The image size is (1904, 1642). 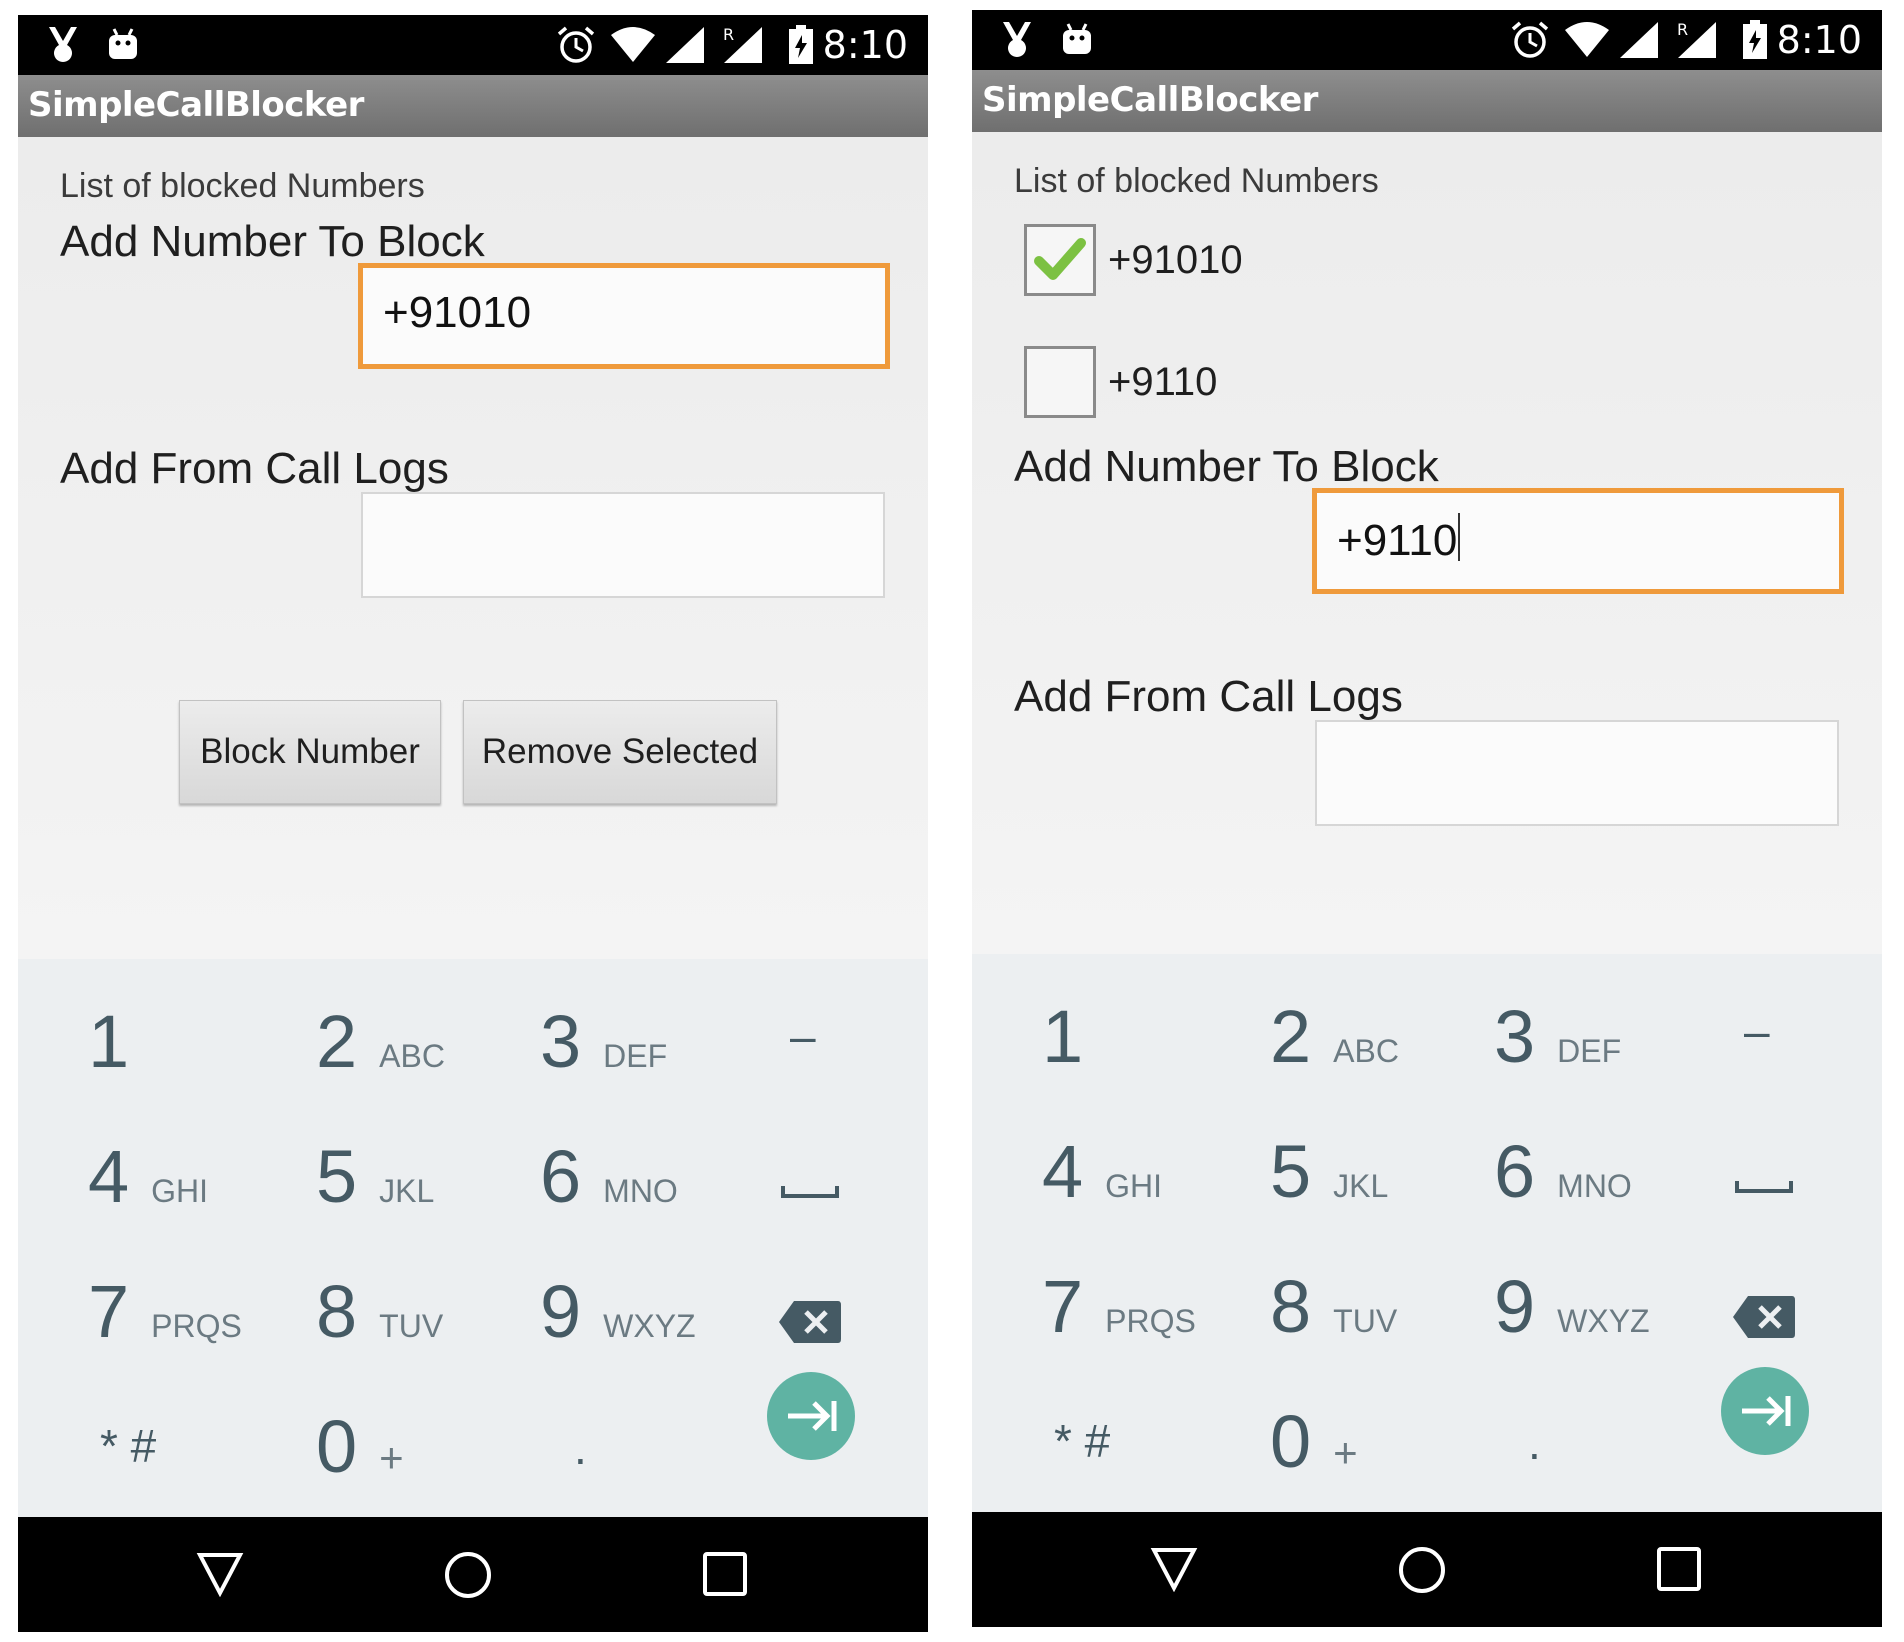 What do you see at coordinates (411, 1326) in the screenshot?
I see `key-letters: TUV` at bounding box center [411, 1326].